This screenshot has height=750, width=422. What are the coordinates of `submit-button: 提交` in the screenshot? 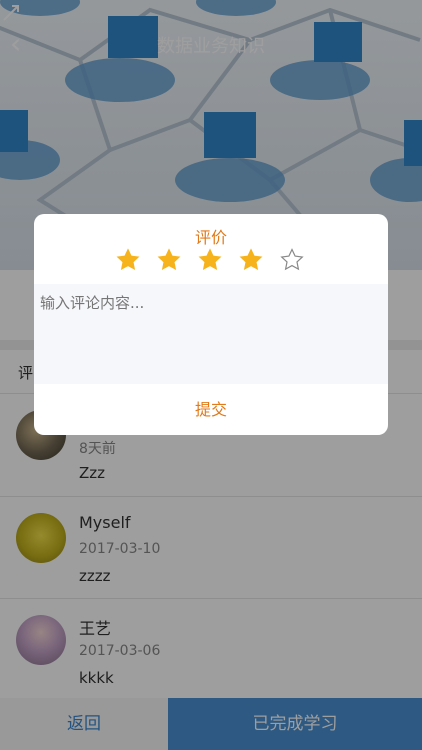 It's located at (211, 409).